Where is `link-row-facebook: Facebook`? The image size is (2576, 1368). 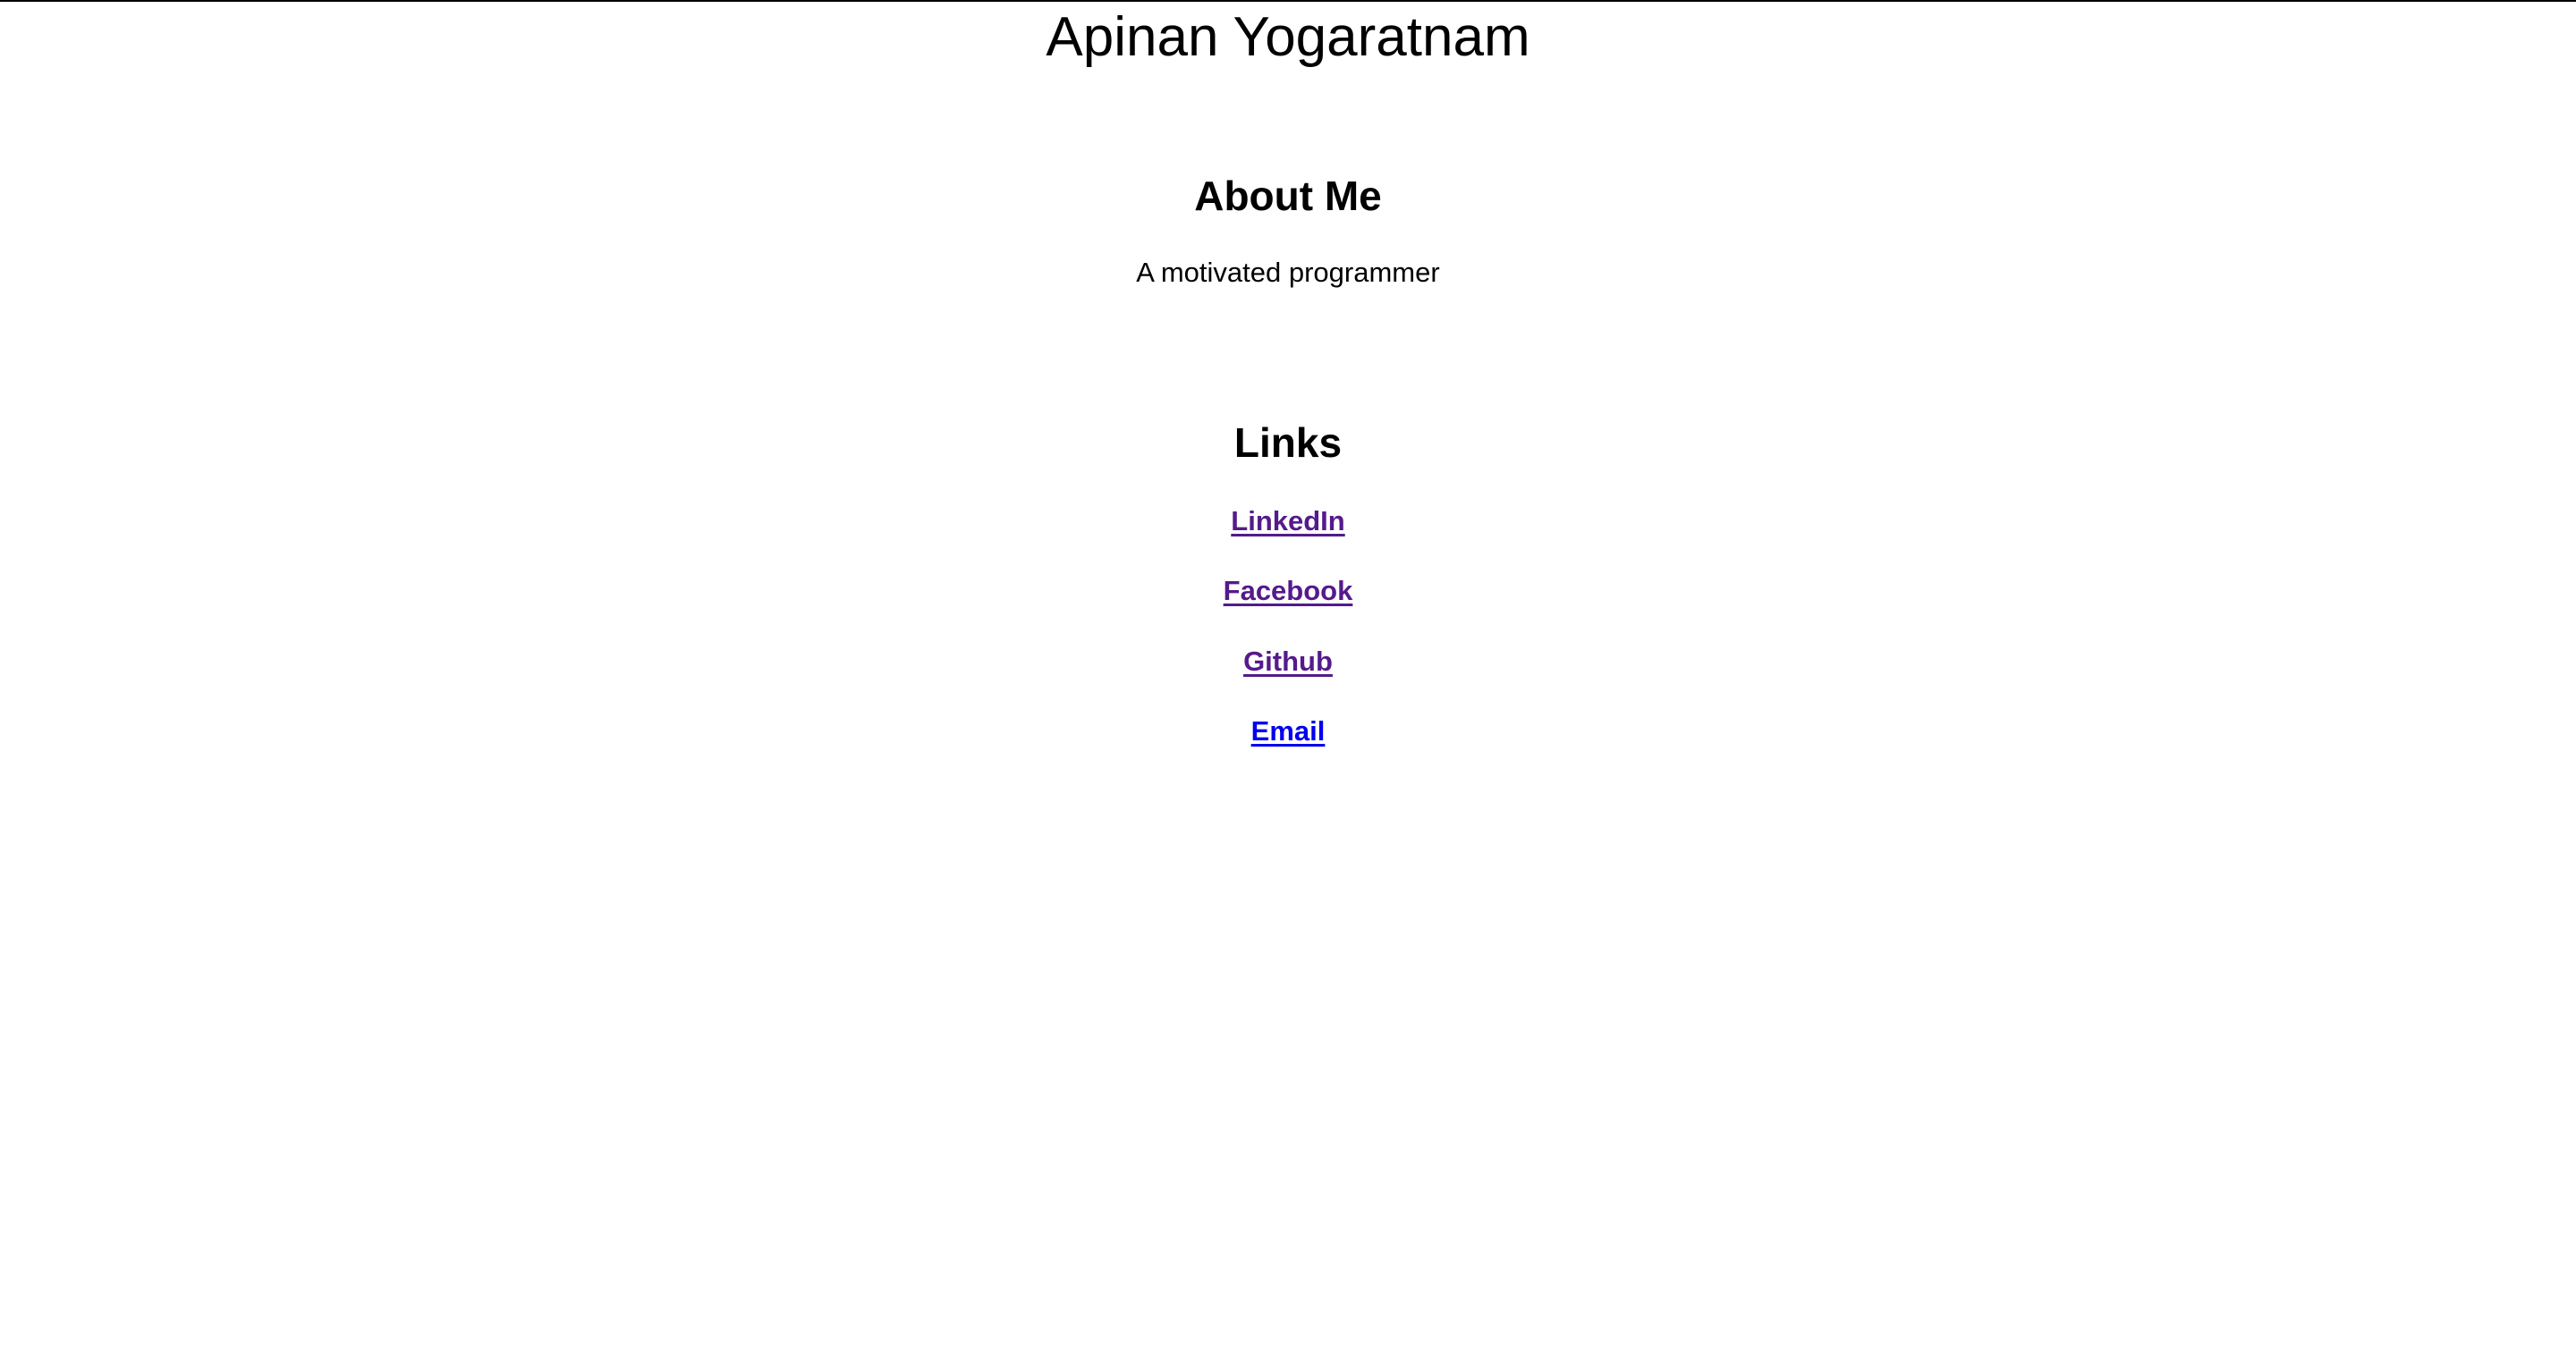 link-row-facebook: Facebook is located at coordinates (1288, 591).